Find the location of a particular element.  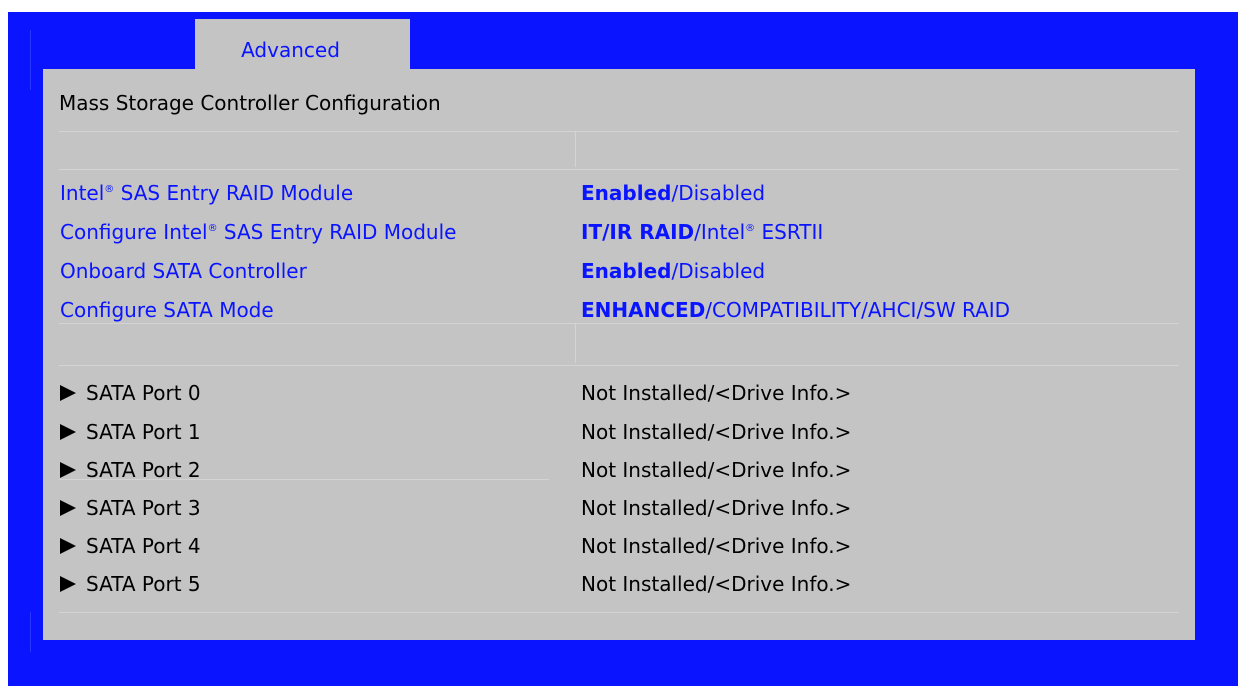

tab-advanced-label: Advanced is located at coordinates (290, 50).